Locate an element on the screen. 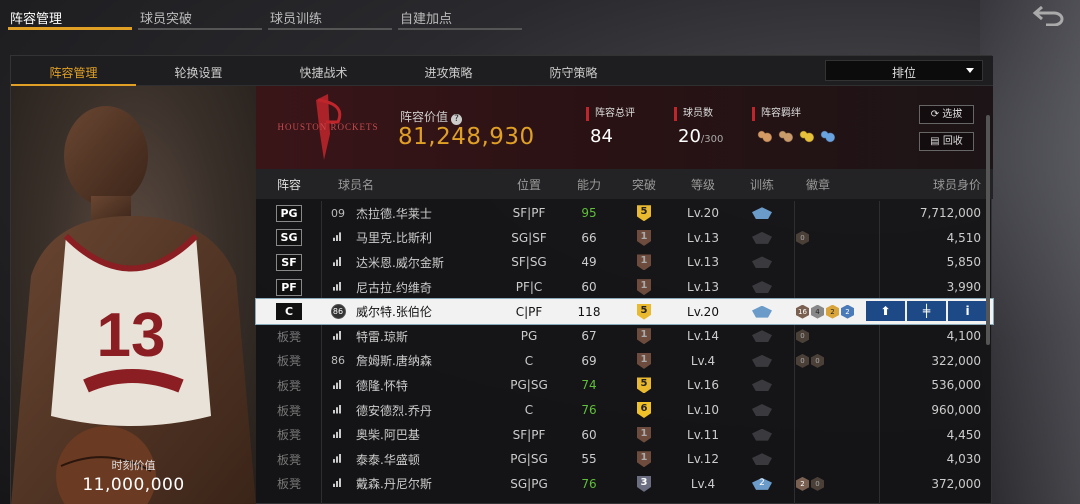 This screenshot has width=1080, height=504. table-row: SG 马里克.比斯利 SG|SF 66 1 Lv.13 0 4,510 is located at coordinates (624, 238).